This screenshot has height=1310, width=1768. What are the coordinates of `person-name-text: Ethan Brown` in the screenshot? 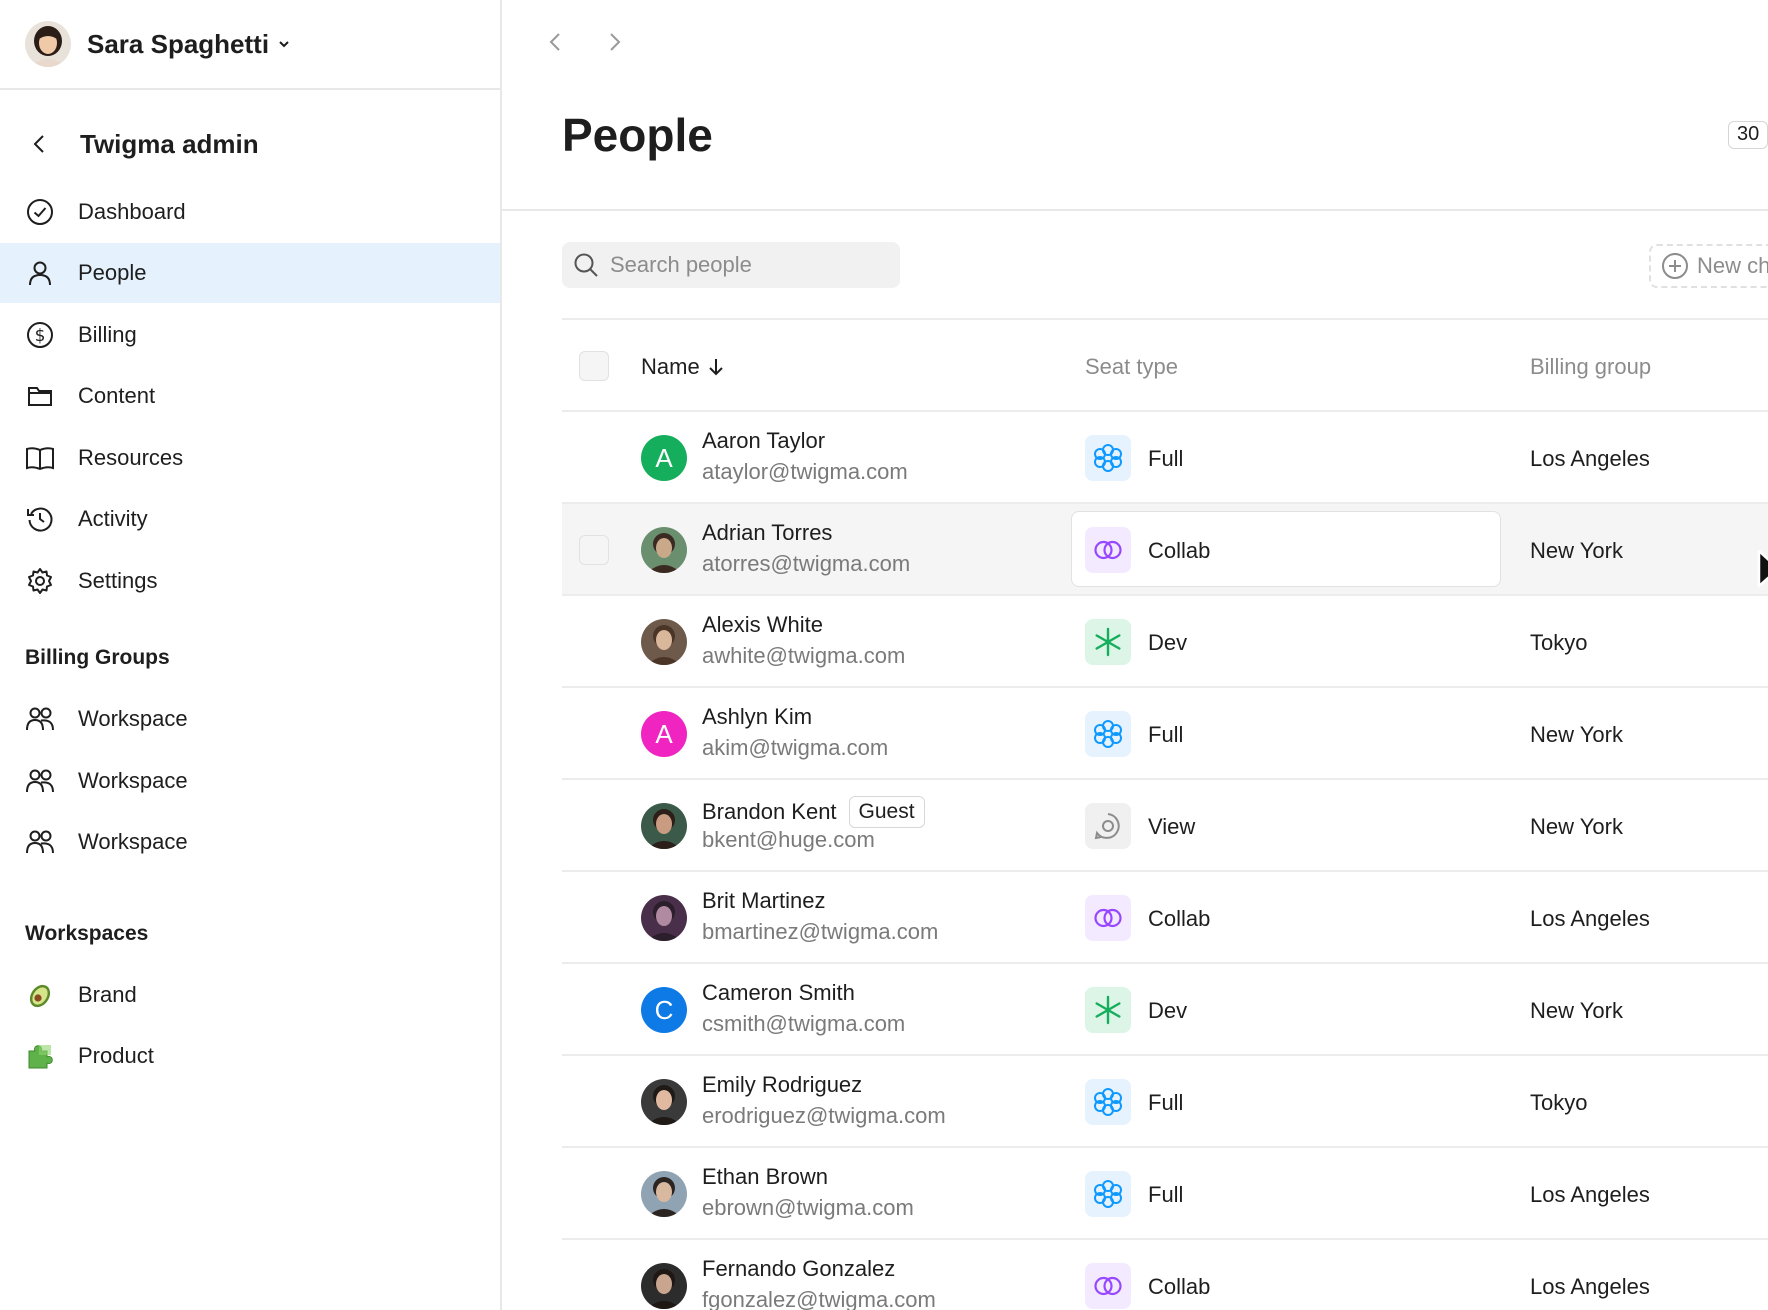 It's located at (765, 1176).